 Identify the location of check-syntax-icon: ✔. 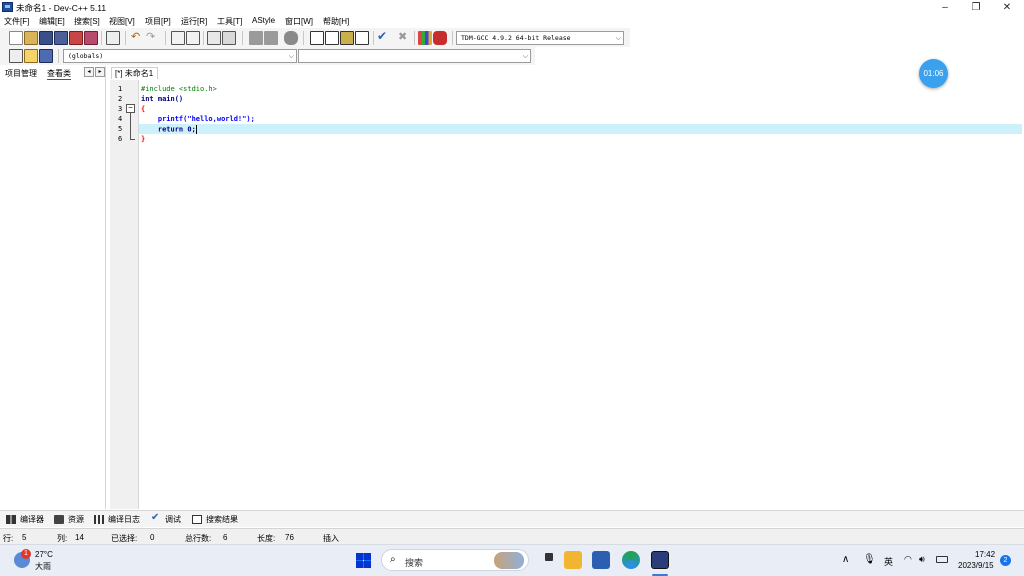
(382, 36).